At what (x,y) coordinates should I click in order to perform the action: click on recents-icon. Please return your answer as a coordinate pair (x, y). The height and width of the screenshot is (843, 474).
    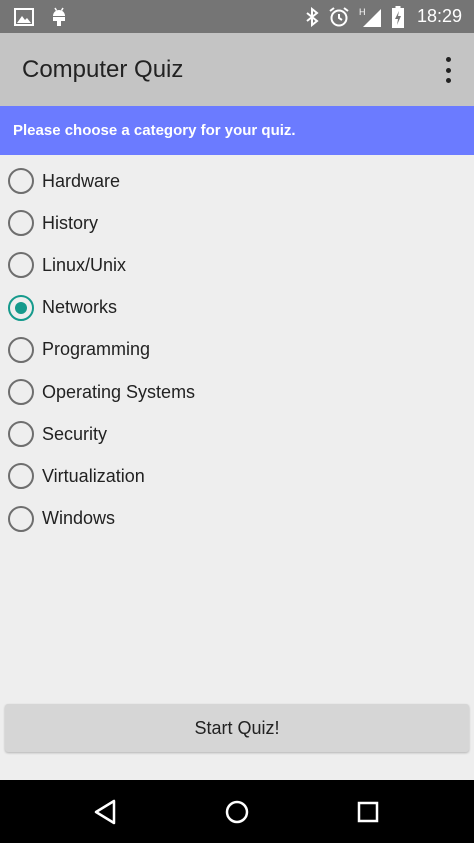
    Looking at the image, I should click on (368, 812).